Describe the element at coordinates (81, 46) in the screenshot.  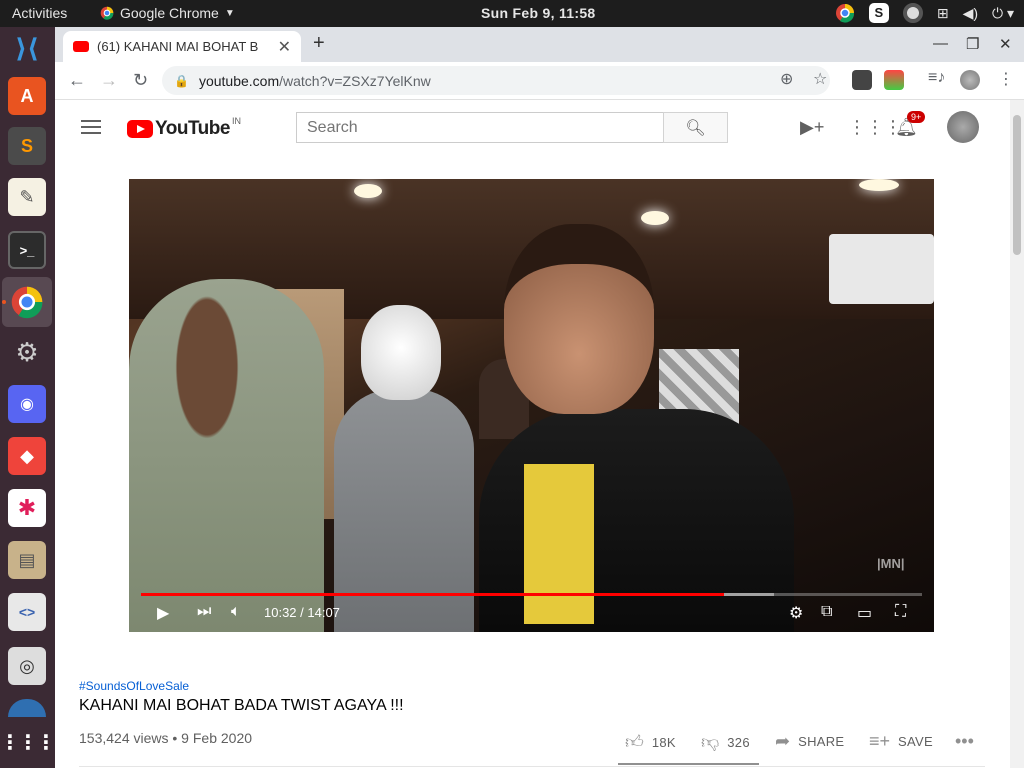
I see `youtube-favicon` at that location.